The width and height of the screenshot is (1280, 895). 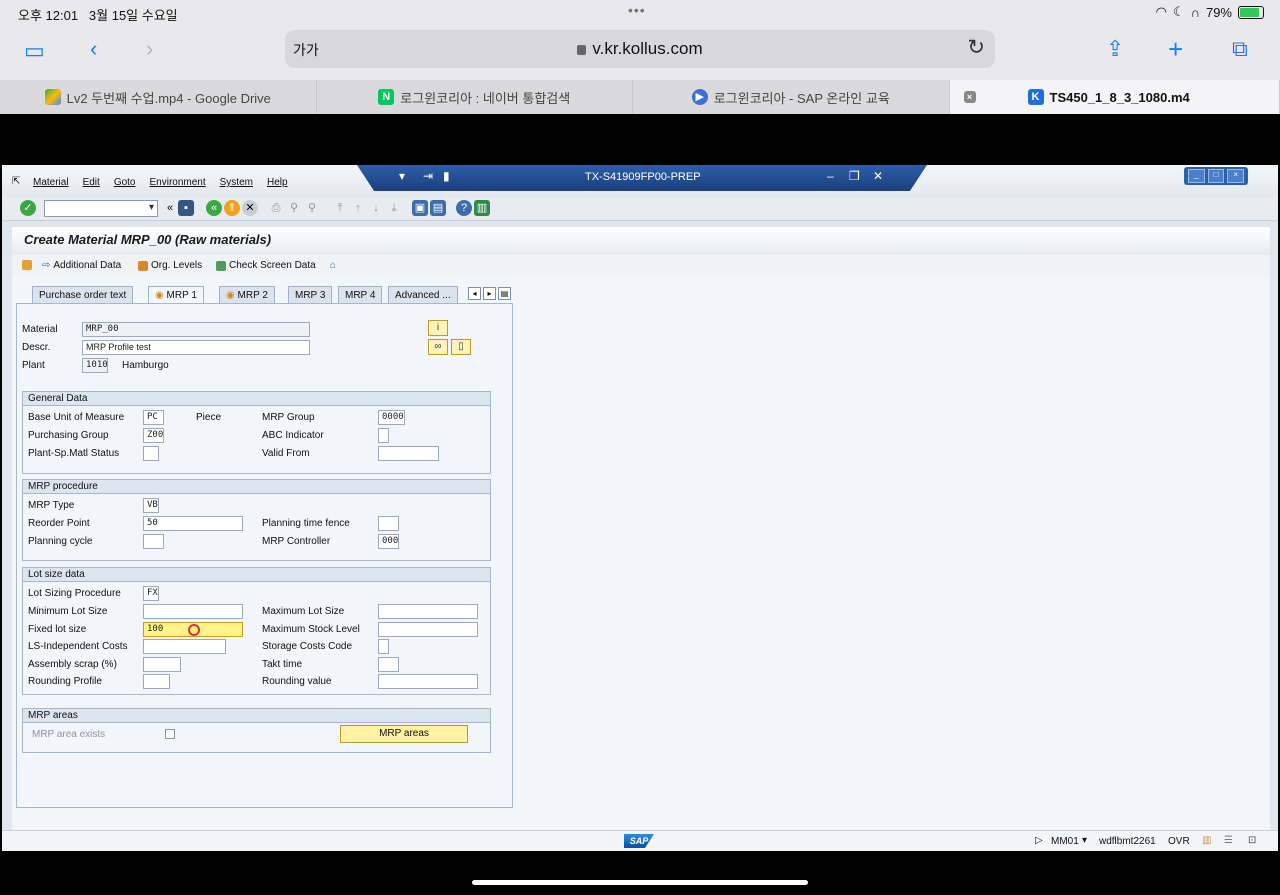 I want to click on tab-mrp3: MRP 3, so click(x=310, y=295).